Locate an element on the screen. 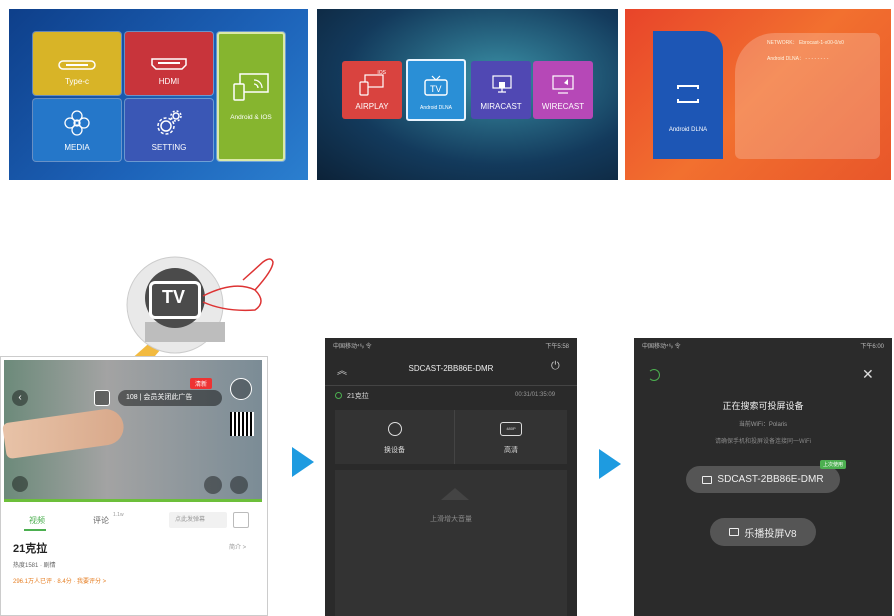 The height and width of the screenshot is (616, 894). compass-icon is located at coordinates (241, 389).